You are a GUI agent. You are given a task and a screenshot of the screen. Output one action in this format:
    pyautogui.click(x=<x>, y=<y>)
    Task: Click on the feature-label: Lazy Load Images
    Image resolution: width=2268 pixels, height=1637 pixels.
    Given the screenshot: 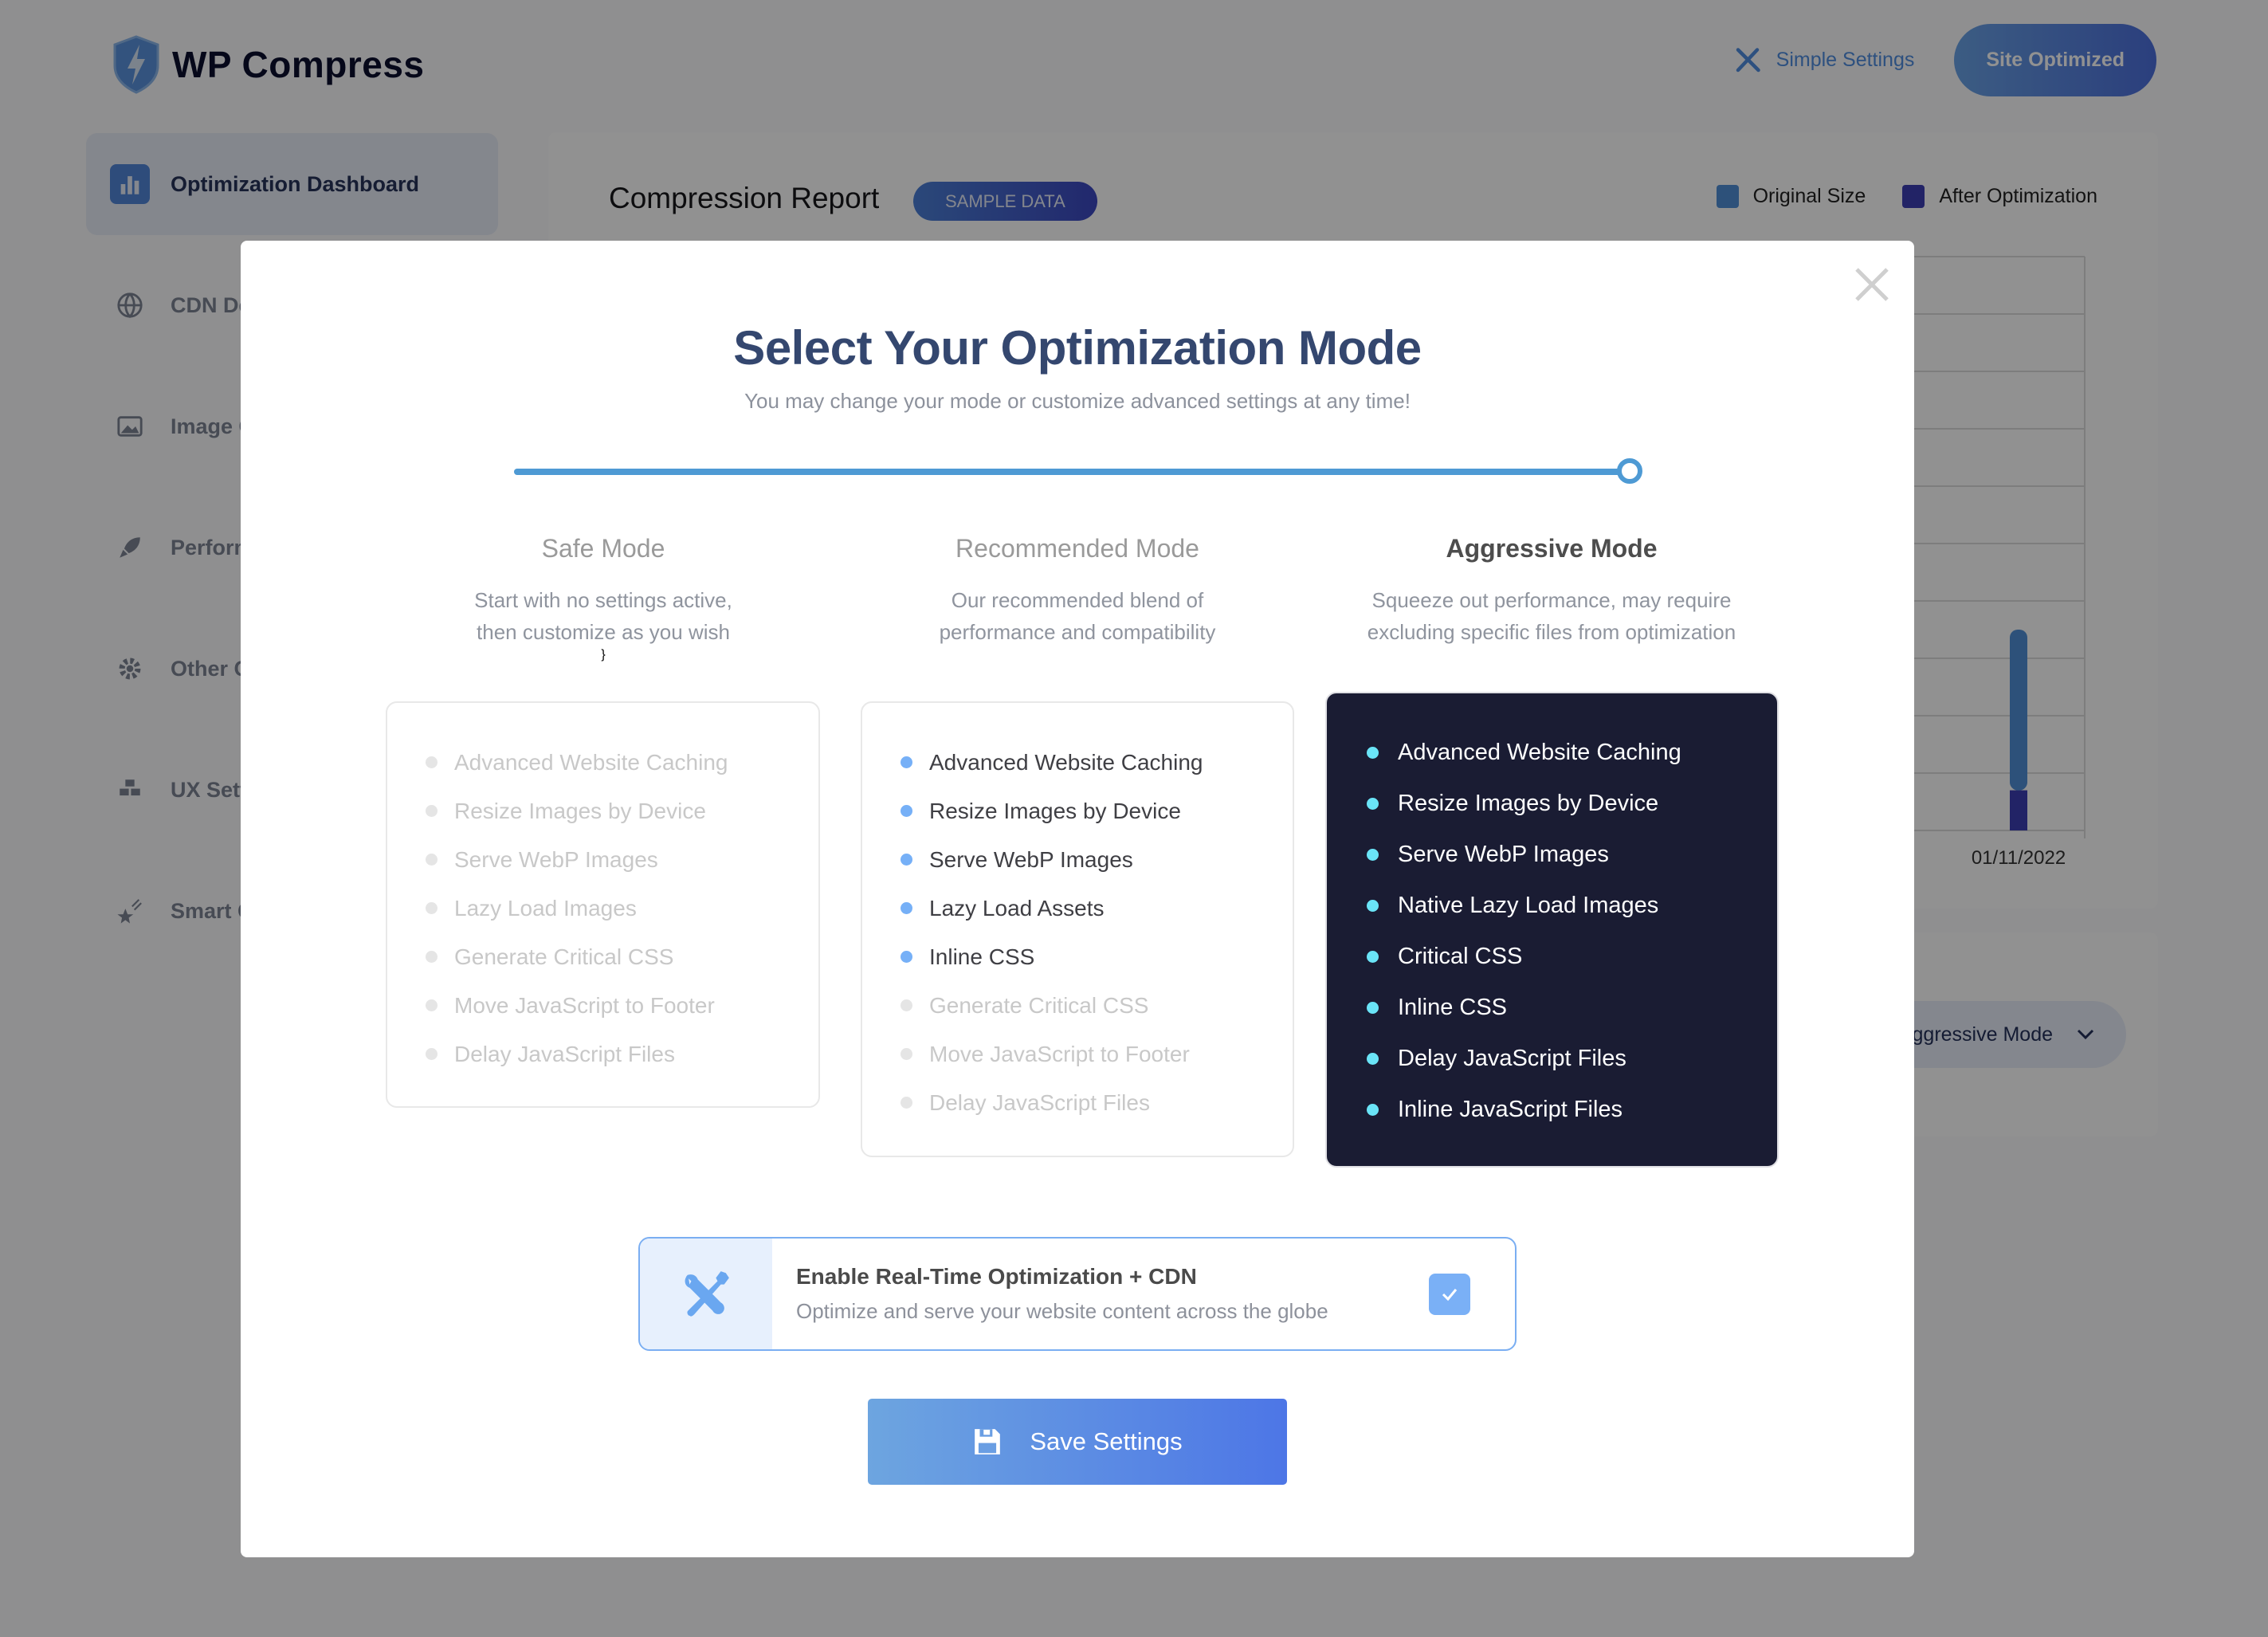 What is the action you would take?
    pyautogui.click(x=545, y=908)
    